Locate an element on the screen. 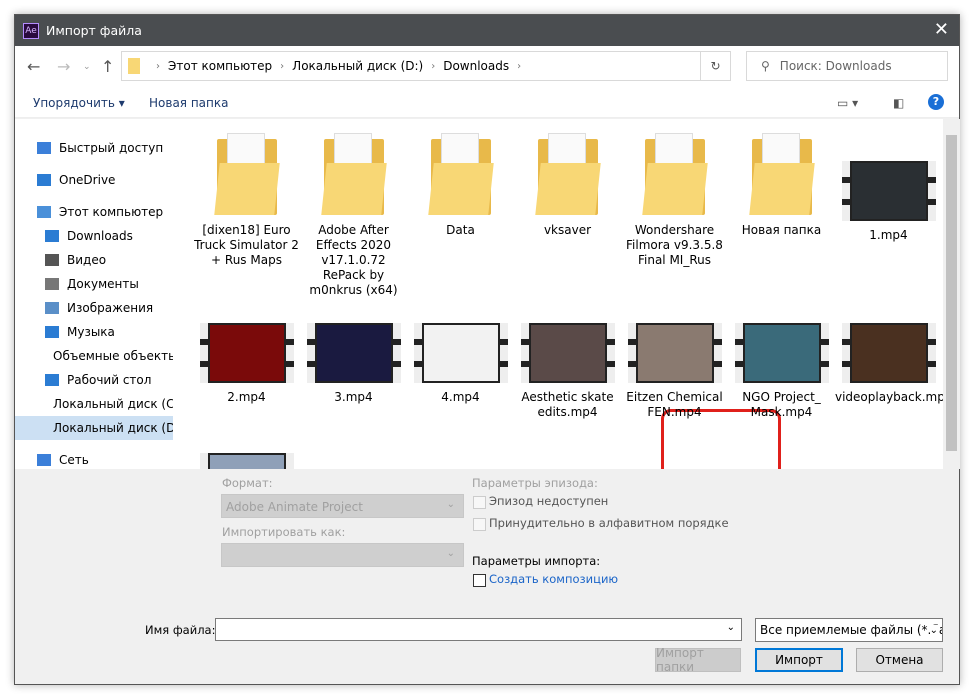 The height and width of the screenshot is (699, 974). forward-arrow-icon: → is located at coordinates (63, 66).